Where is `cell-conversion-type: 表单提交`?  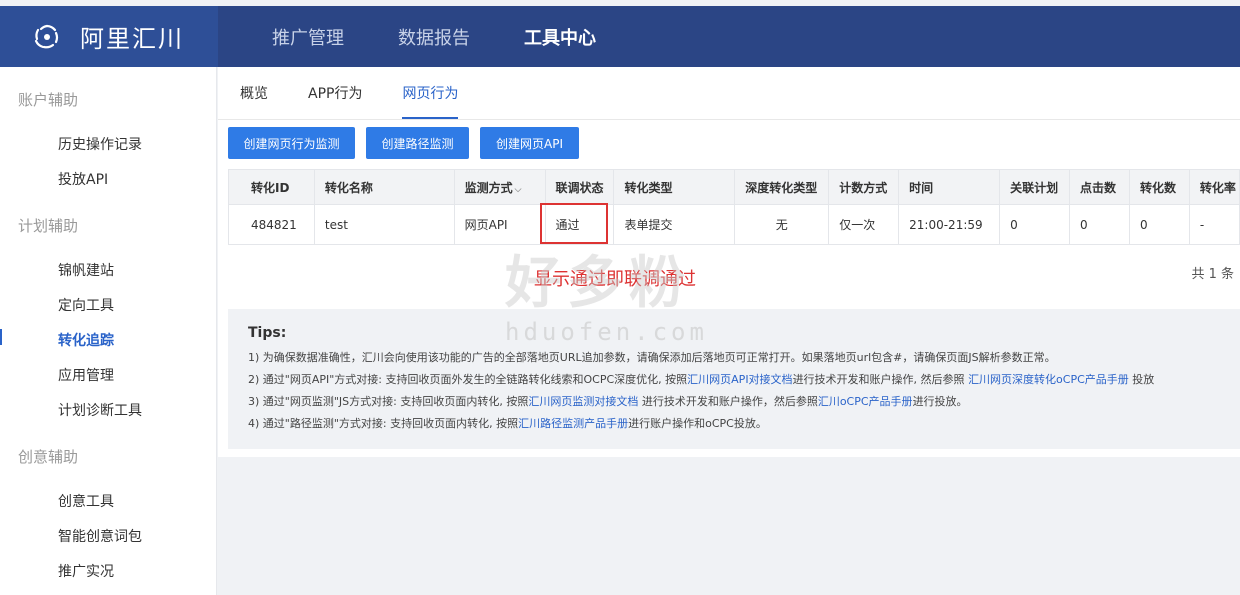 cell-conversion-type: 表单提交 is located at coordinates (674, 224).